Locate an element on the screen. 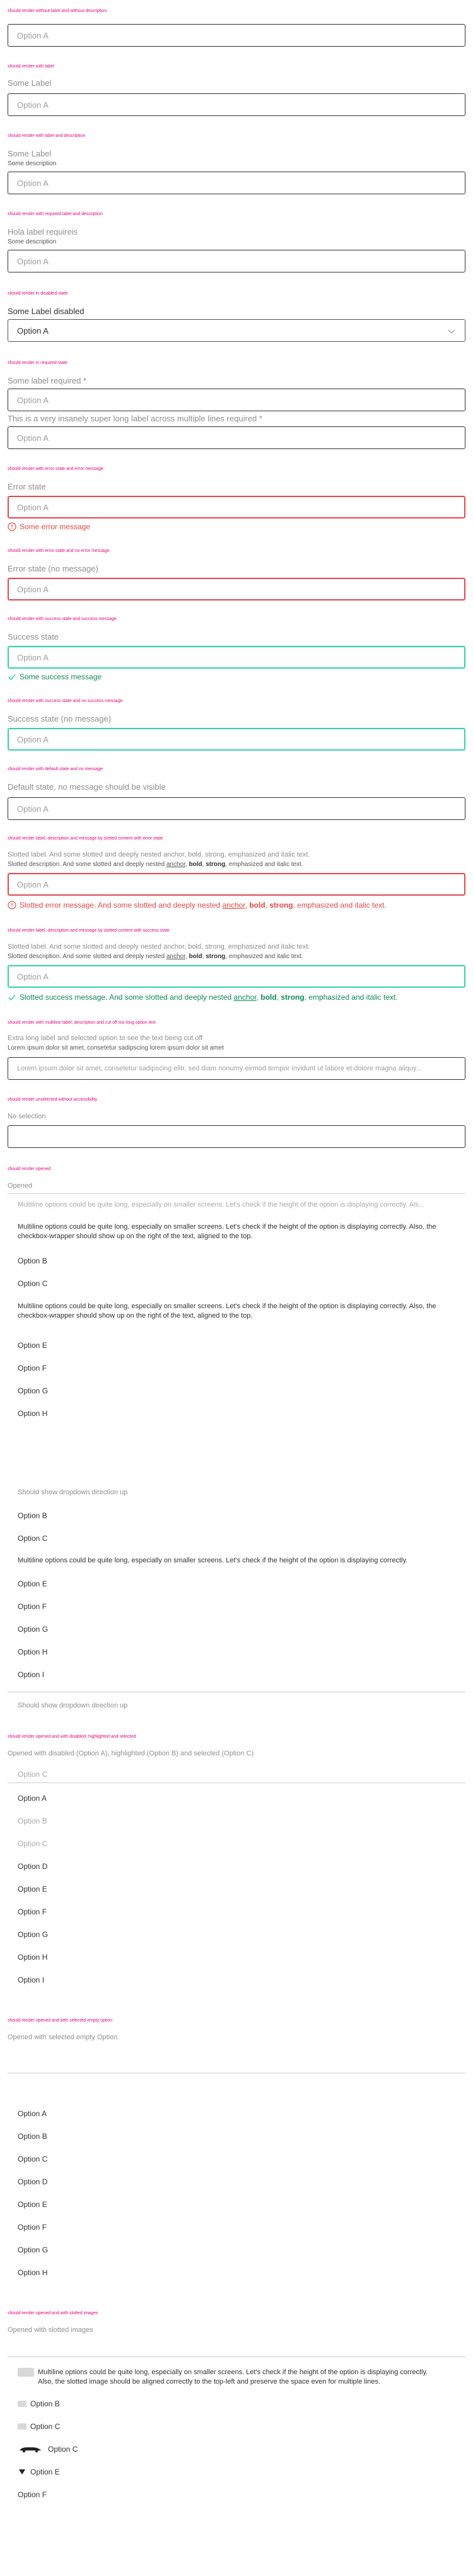 The width and height of the screenshot is (473, 2576). field-label: Some label required * is located at coordinates (47, 380).